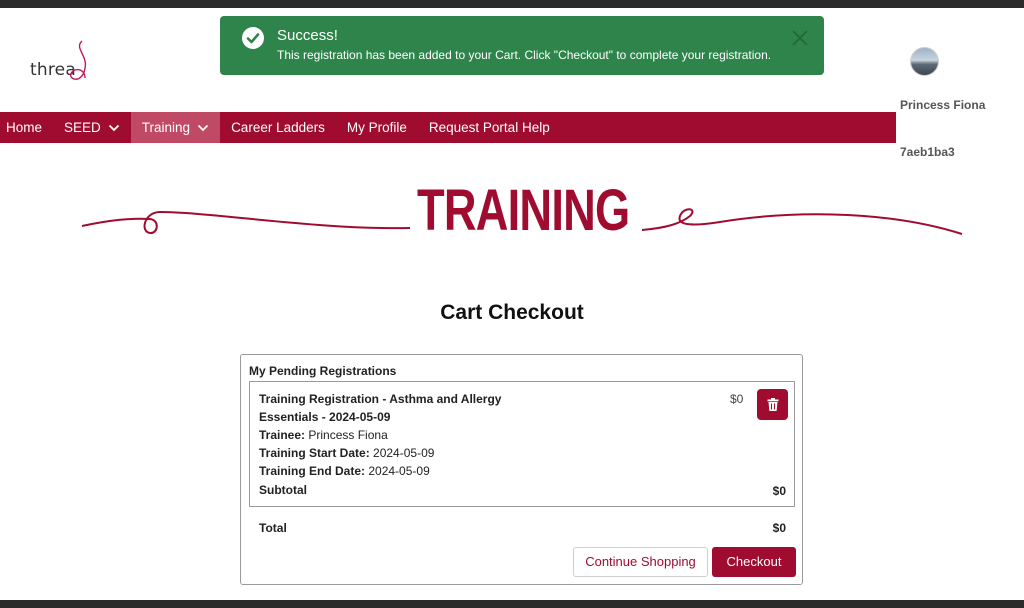 The width and height of the screenshot is (1024, 608). Describe the element at coordinates (404, 453) in the screenshot. I see `start-date-value: 2024-05-09` at that location.